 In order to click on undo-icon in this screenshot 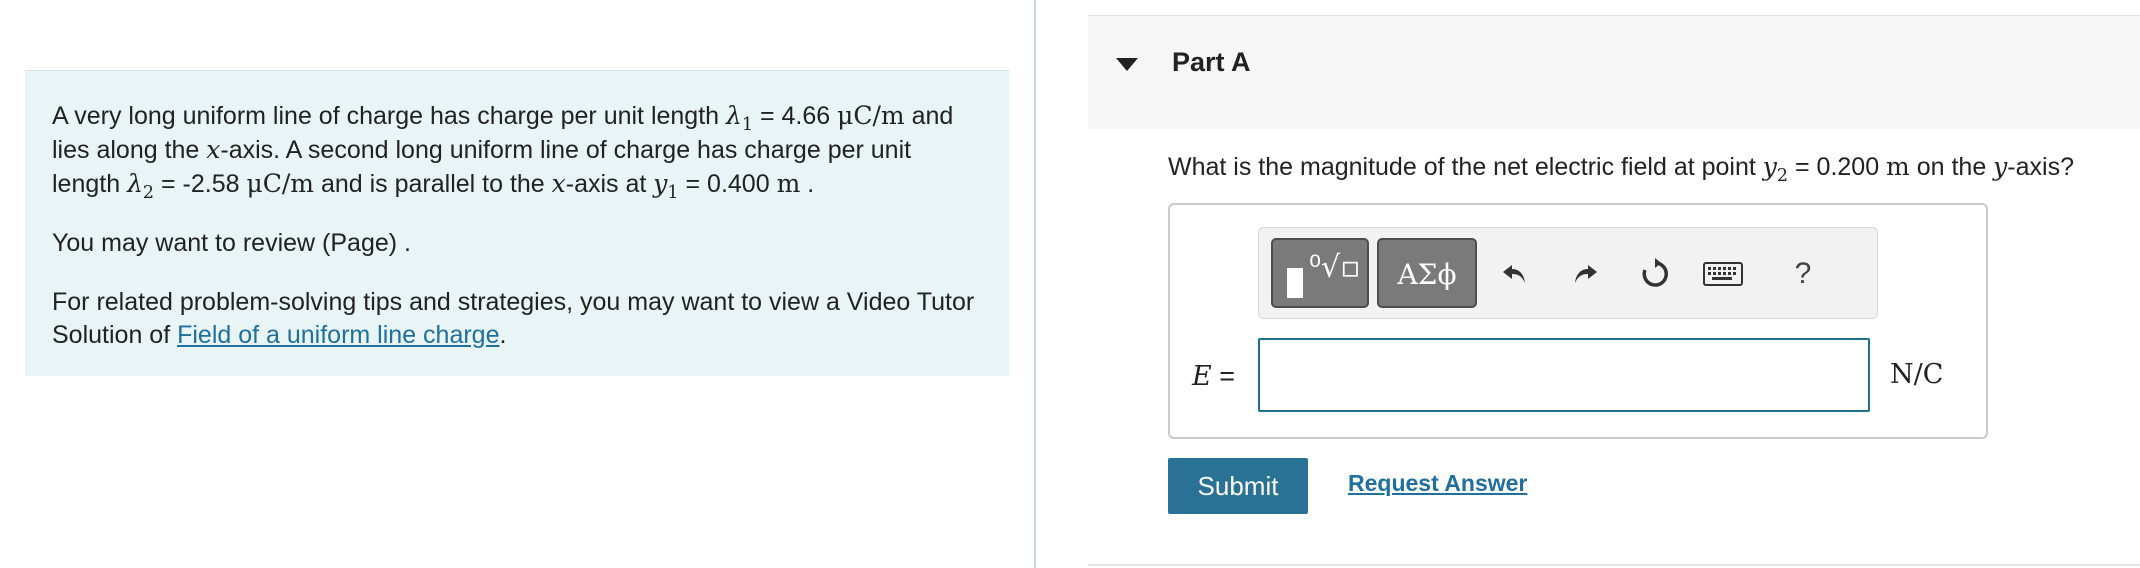, I will do `click(1515, 274)`.